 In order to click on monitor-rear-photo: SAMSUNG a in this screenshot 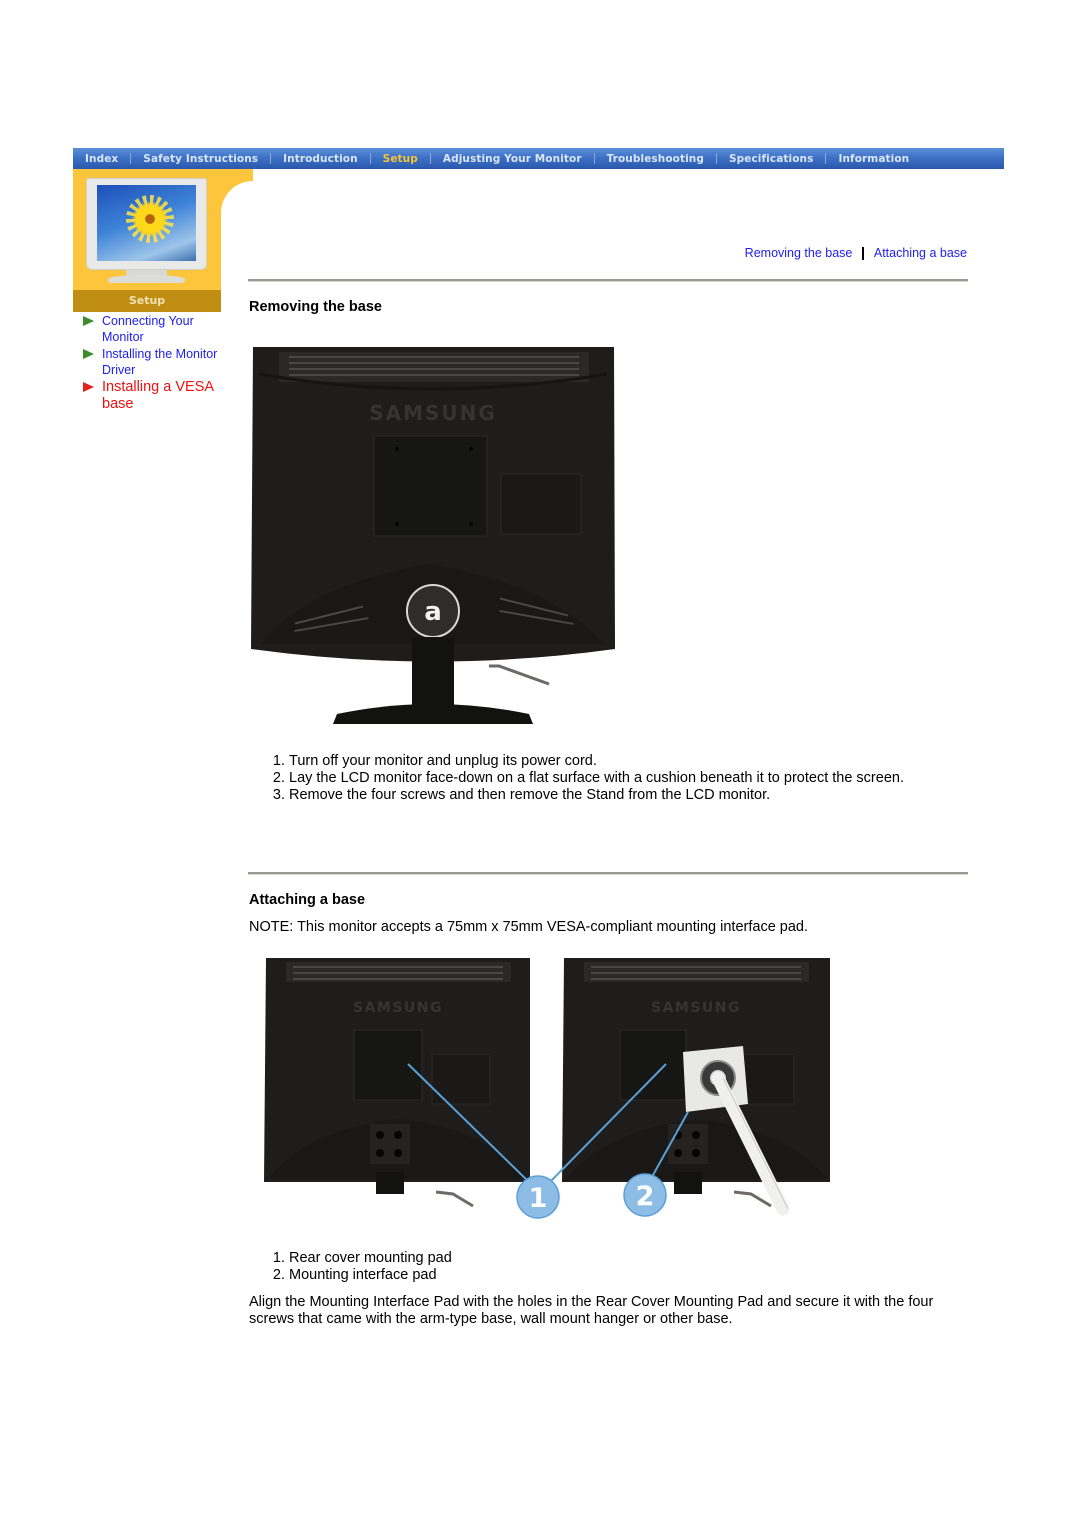, I will do `click(433, 540)`.